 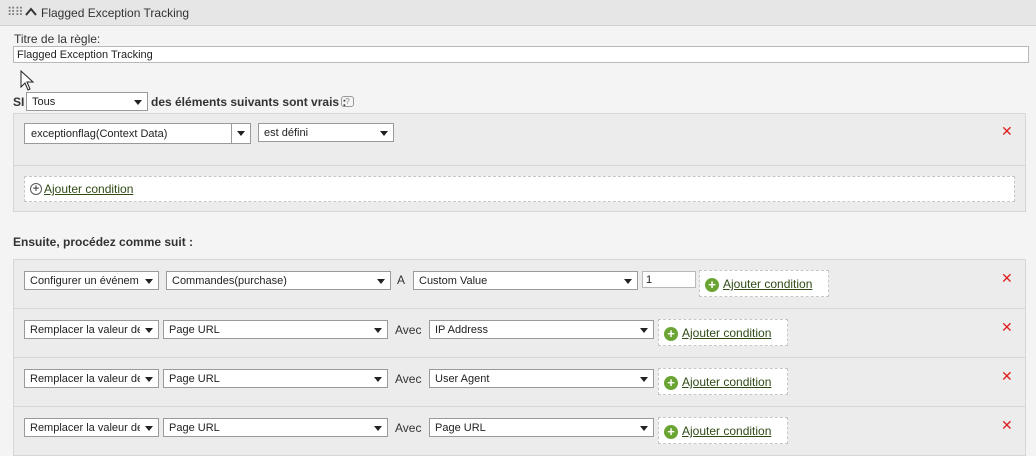 I want to click on rule-title-input: Flagged Exception Tracking, so click(x=521, y=54).